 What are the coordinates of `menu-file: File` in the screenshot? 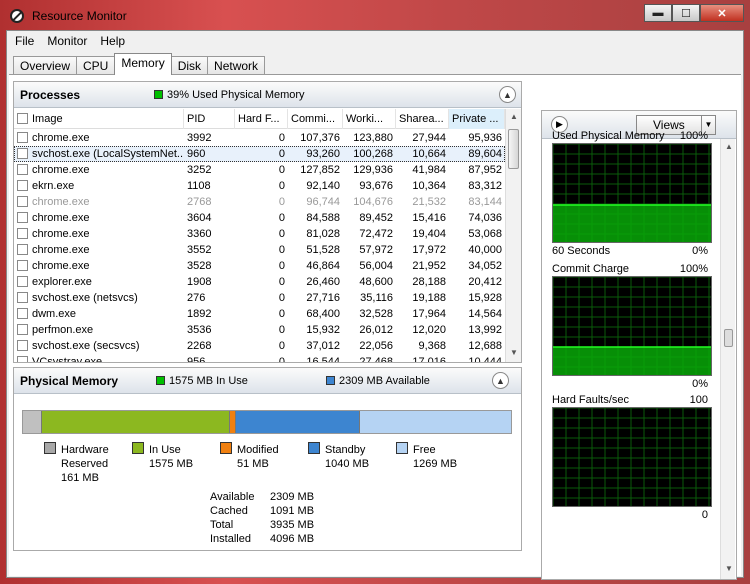 It's located at (24, 41).